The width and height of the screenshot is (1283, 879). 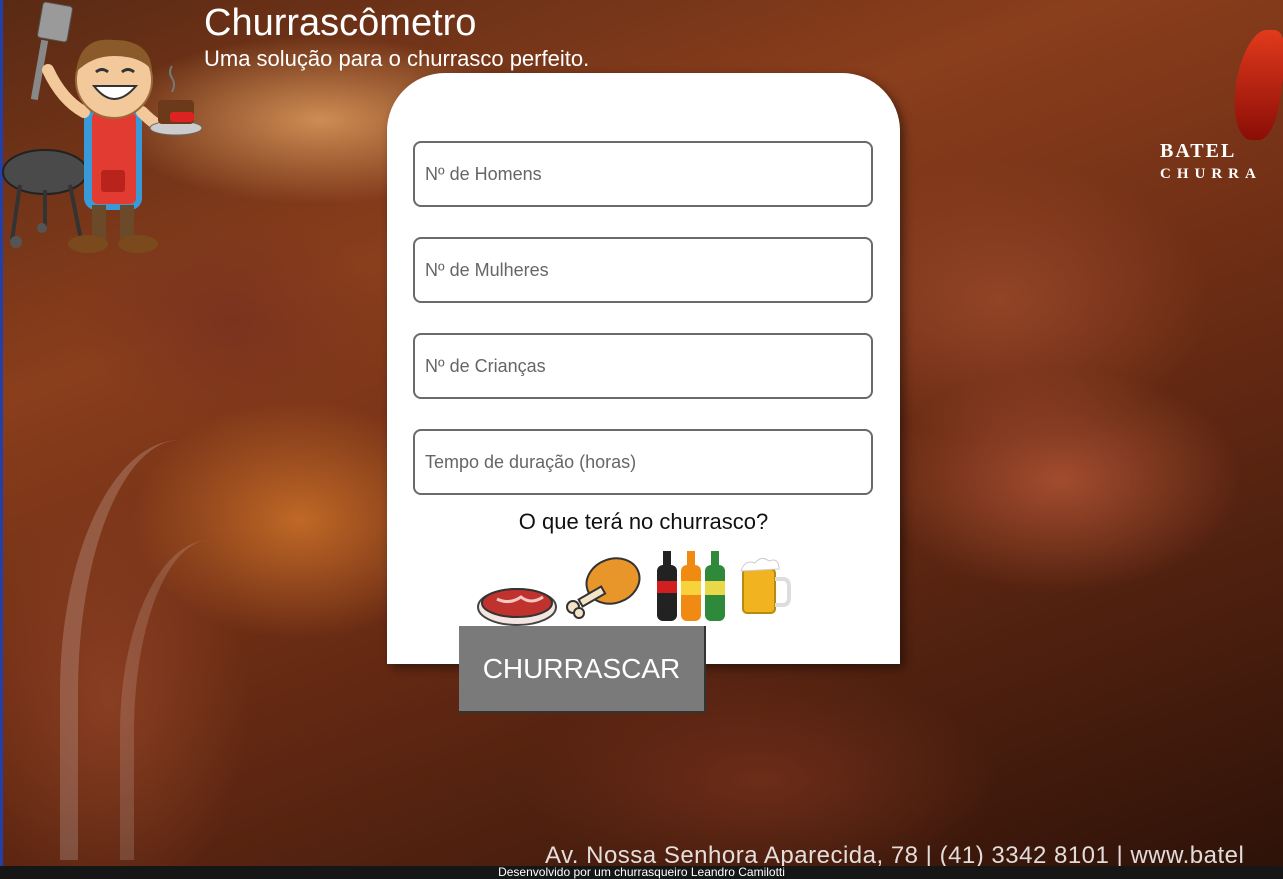 What do you see at coordinates (643, 521) in the screenshot?
I see `items-question: O que terá no churrasco?` at bounding box center [643, 521].